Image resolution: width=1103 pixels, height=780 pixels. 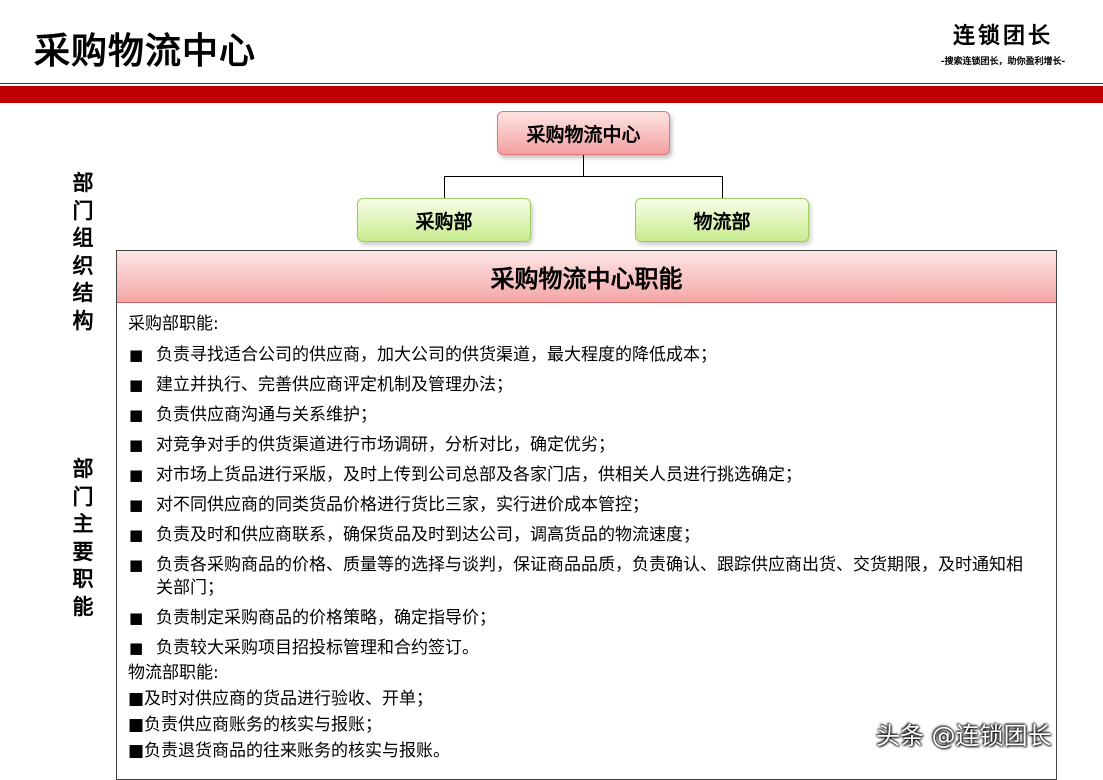 What do you see at coordinates (145, 51) in the screenshot?
I see `page-title: 采购物流中心` at bounding box center [145, 51].